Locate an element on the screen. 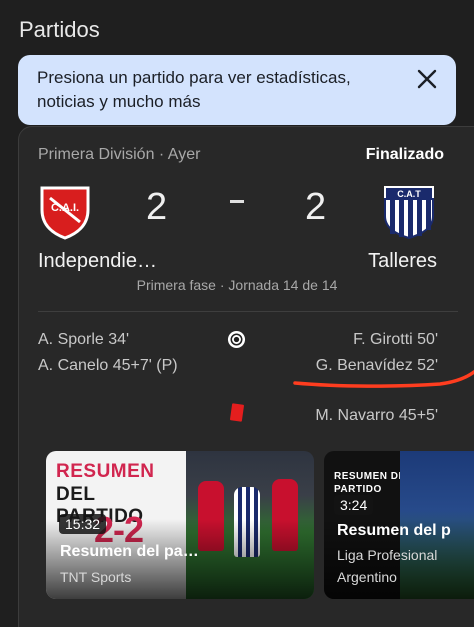 Image resolution: width=474 pixels, height=627 pixels. video-duration: 15:32 is located at coordinates (83, 524).